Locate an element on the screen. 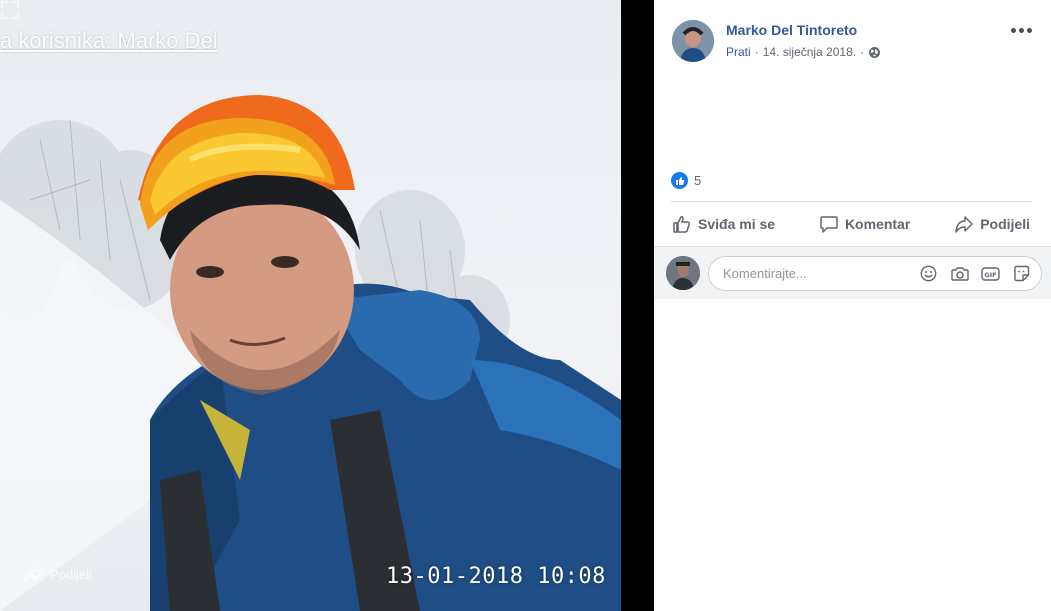 Image resolution: width=1051 pixels, height=611 pixels. thumbs-up-icon is located at coordinates (682, 224).